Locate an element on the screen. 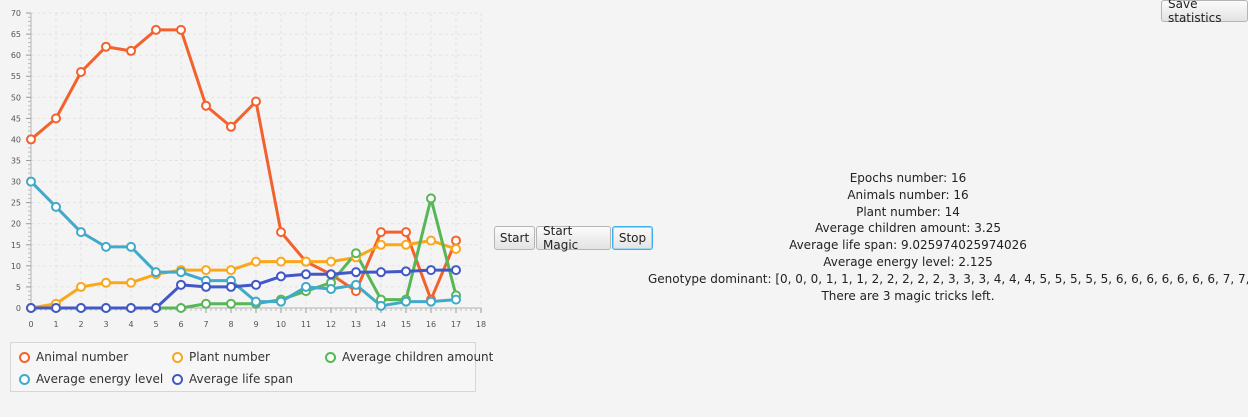  y-tick-label: 55 is located at coordinates (16, 76).